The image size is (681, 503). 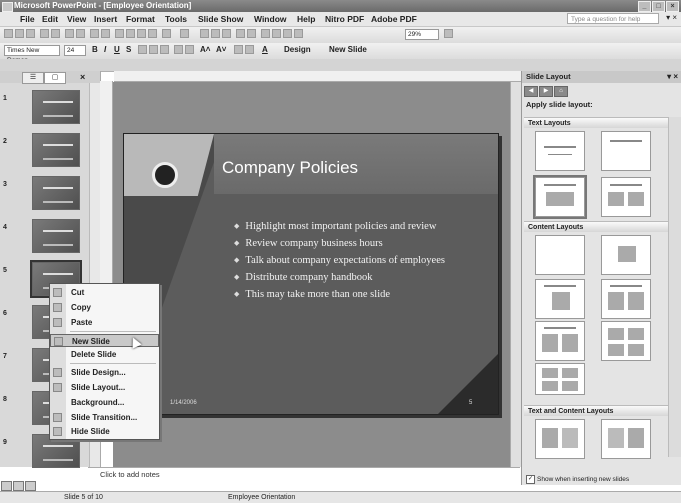 What do you see at coordinates (249, 49) in the screenshot?
I see `increase-indent-icon` at bounding box center [249, 49].